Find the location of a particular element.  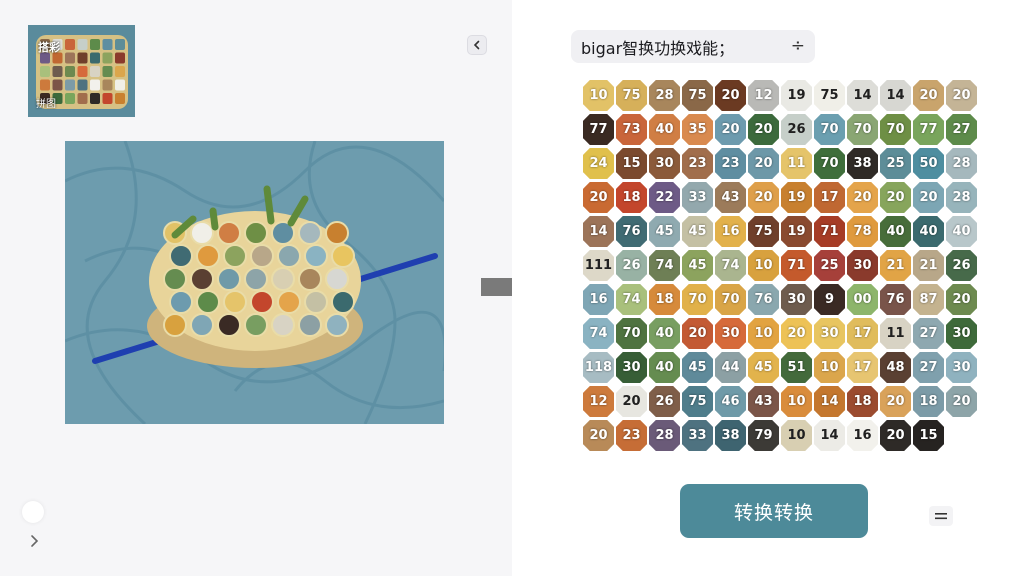

chevron-right-icon is located at coordinates (34, 541).